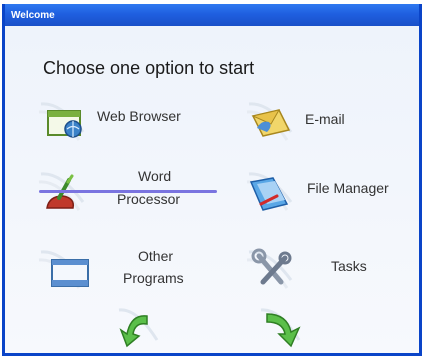 This screenshot has width=432, height=360. What do you see at coordinates (328, 272) in the screenshot?
I see `option-tasks: Tasks` at bounding box center [328, 272].